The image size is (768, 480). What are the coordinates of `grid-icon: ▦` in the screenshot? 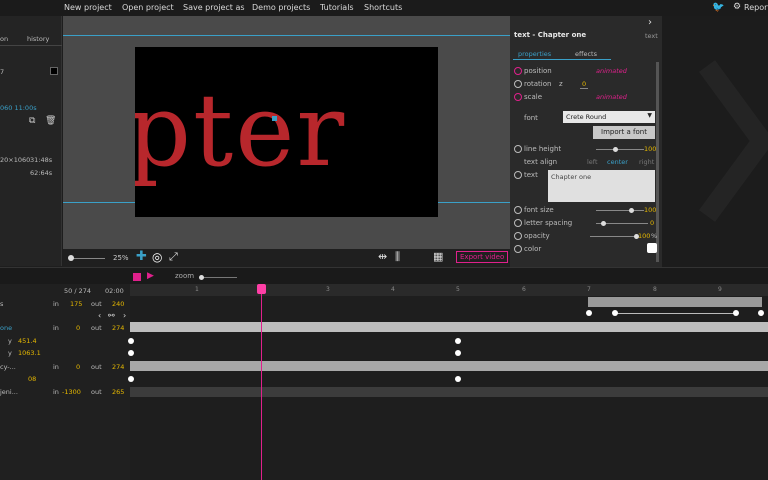 It's located at (438, 257).